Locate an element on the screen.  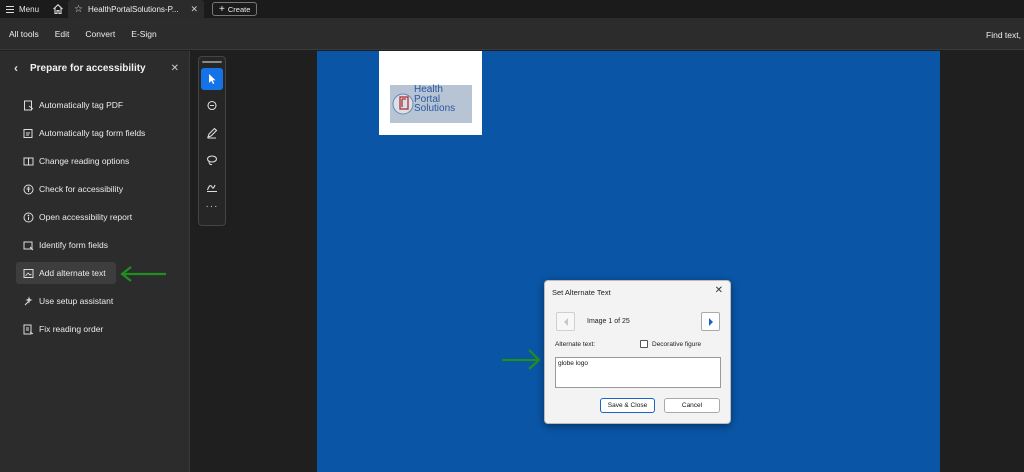
sidebar-item-reading-options: Change reading options is located at coordinates (94, 161).